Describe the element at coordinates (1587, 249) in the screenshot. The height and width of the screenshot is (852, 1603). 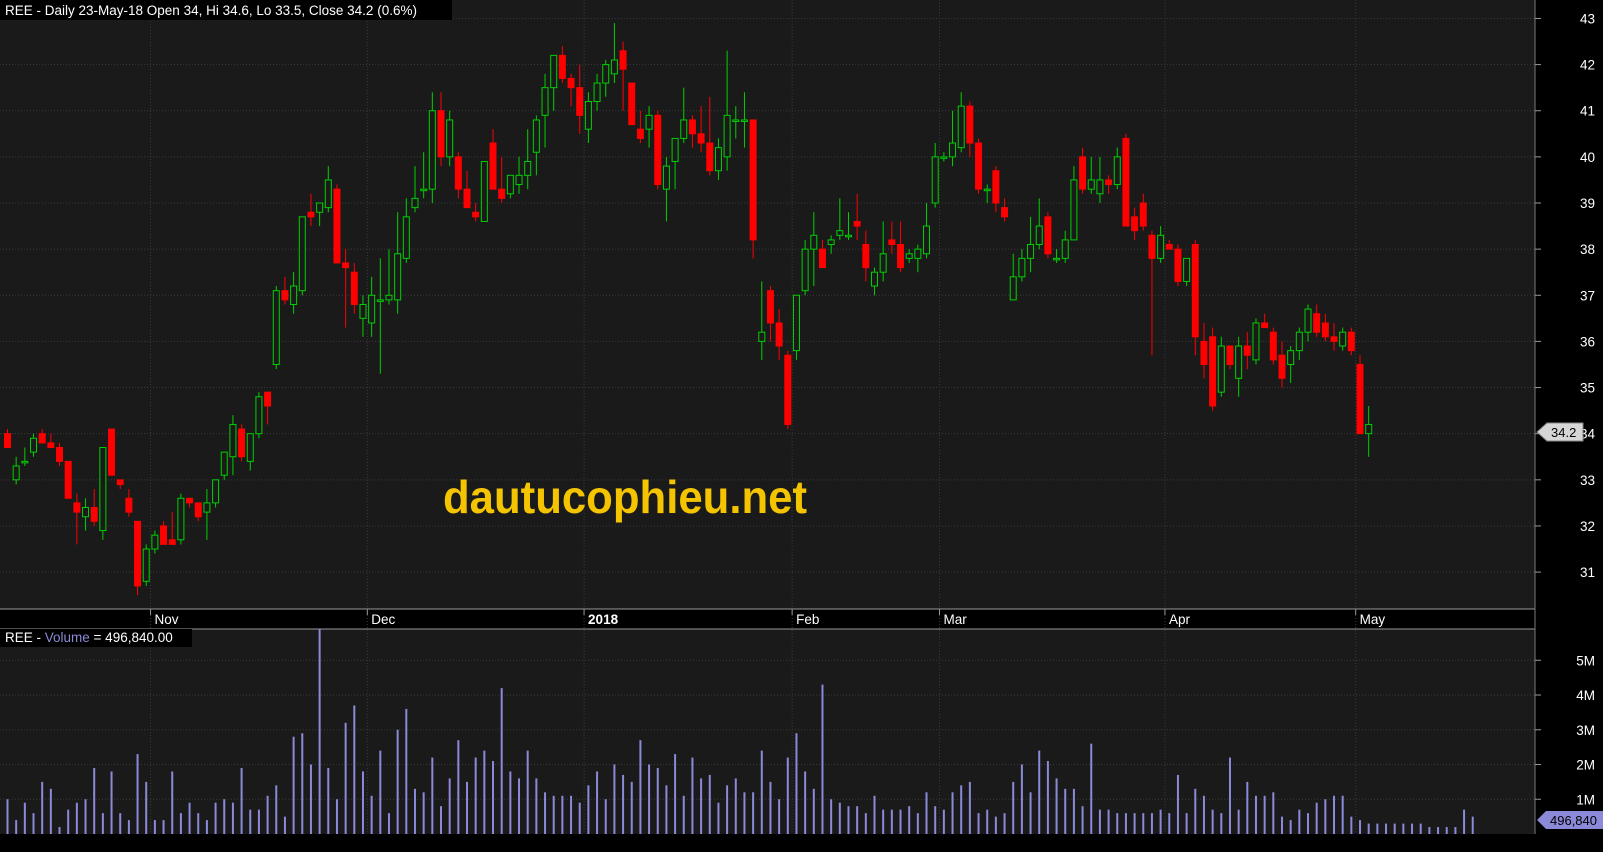
I see `price-tick-label: 38` at that location.